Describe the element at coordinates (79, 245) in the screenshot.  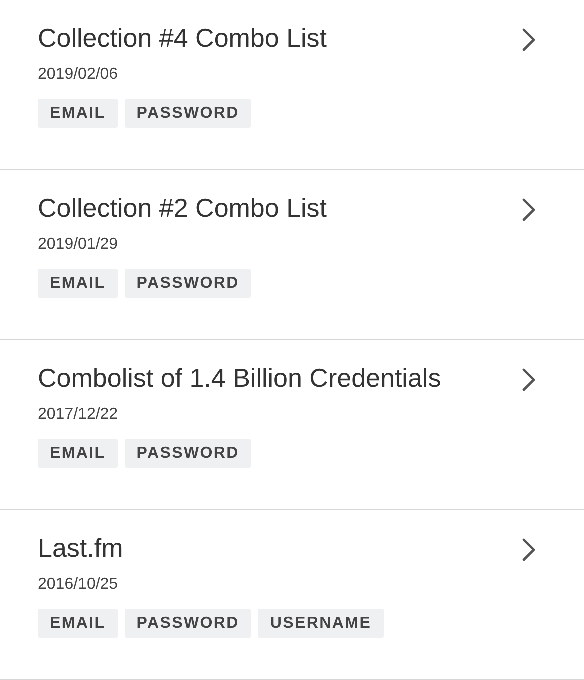
I see `breach-date: 2019/01/29` at that location.